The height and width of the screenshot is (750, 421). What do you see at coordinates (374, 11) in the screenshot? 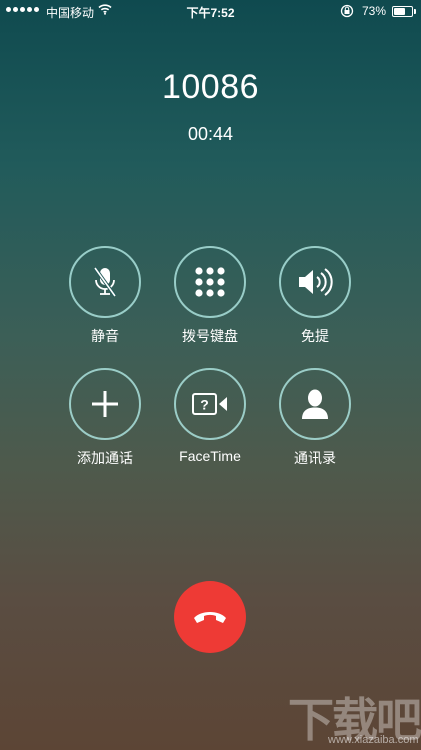
I see `battery-percentage: 73%` at bounding box center [374, 11].